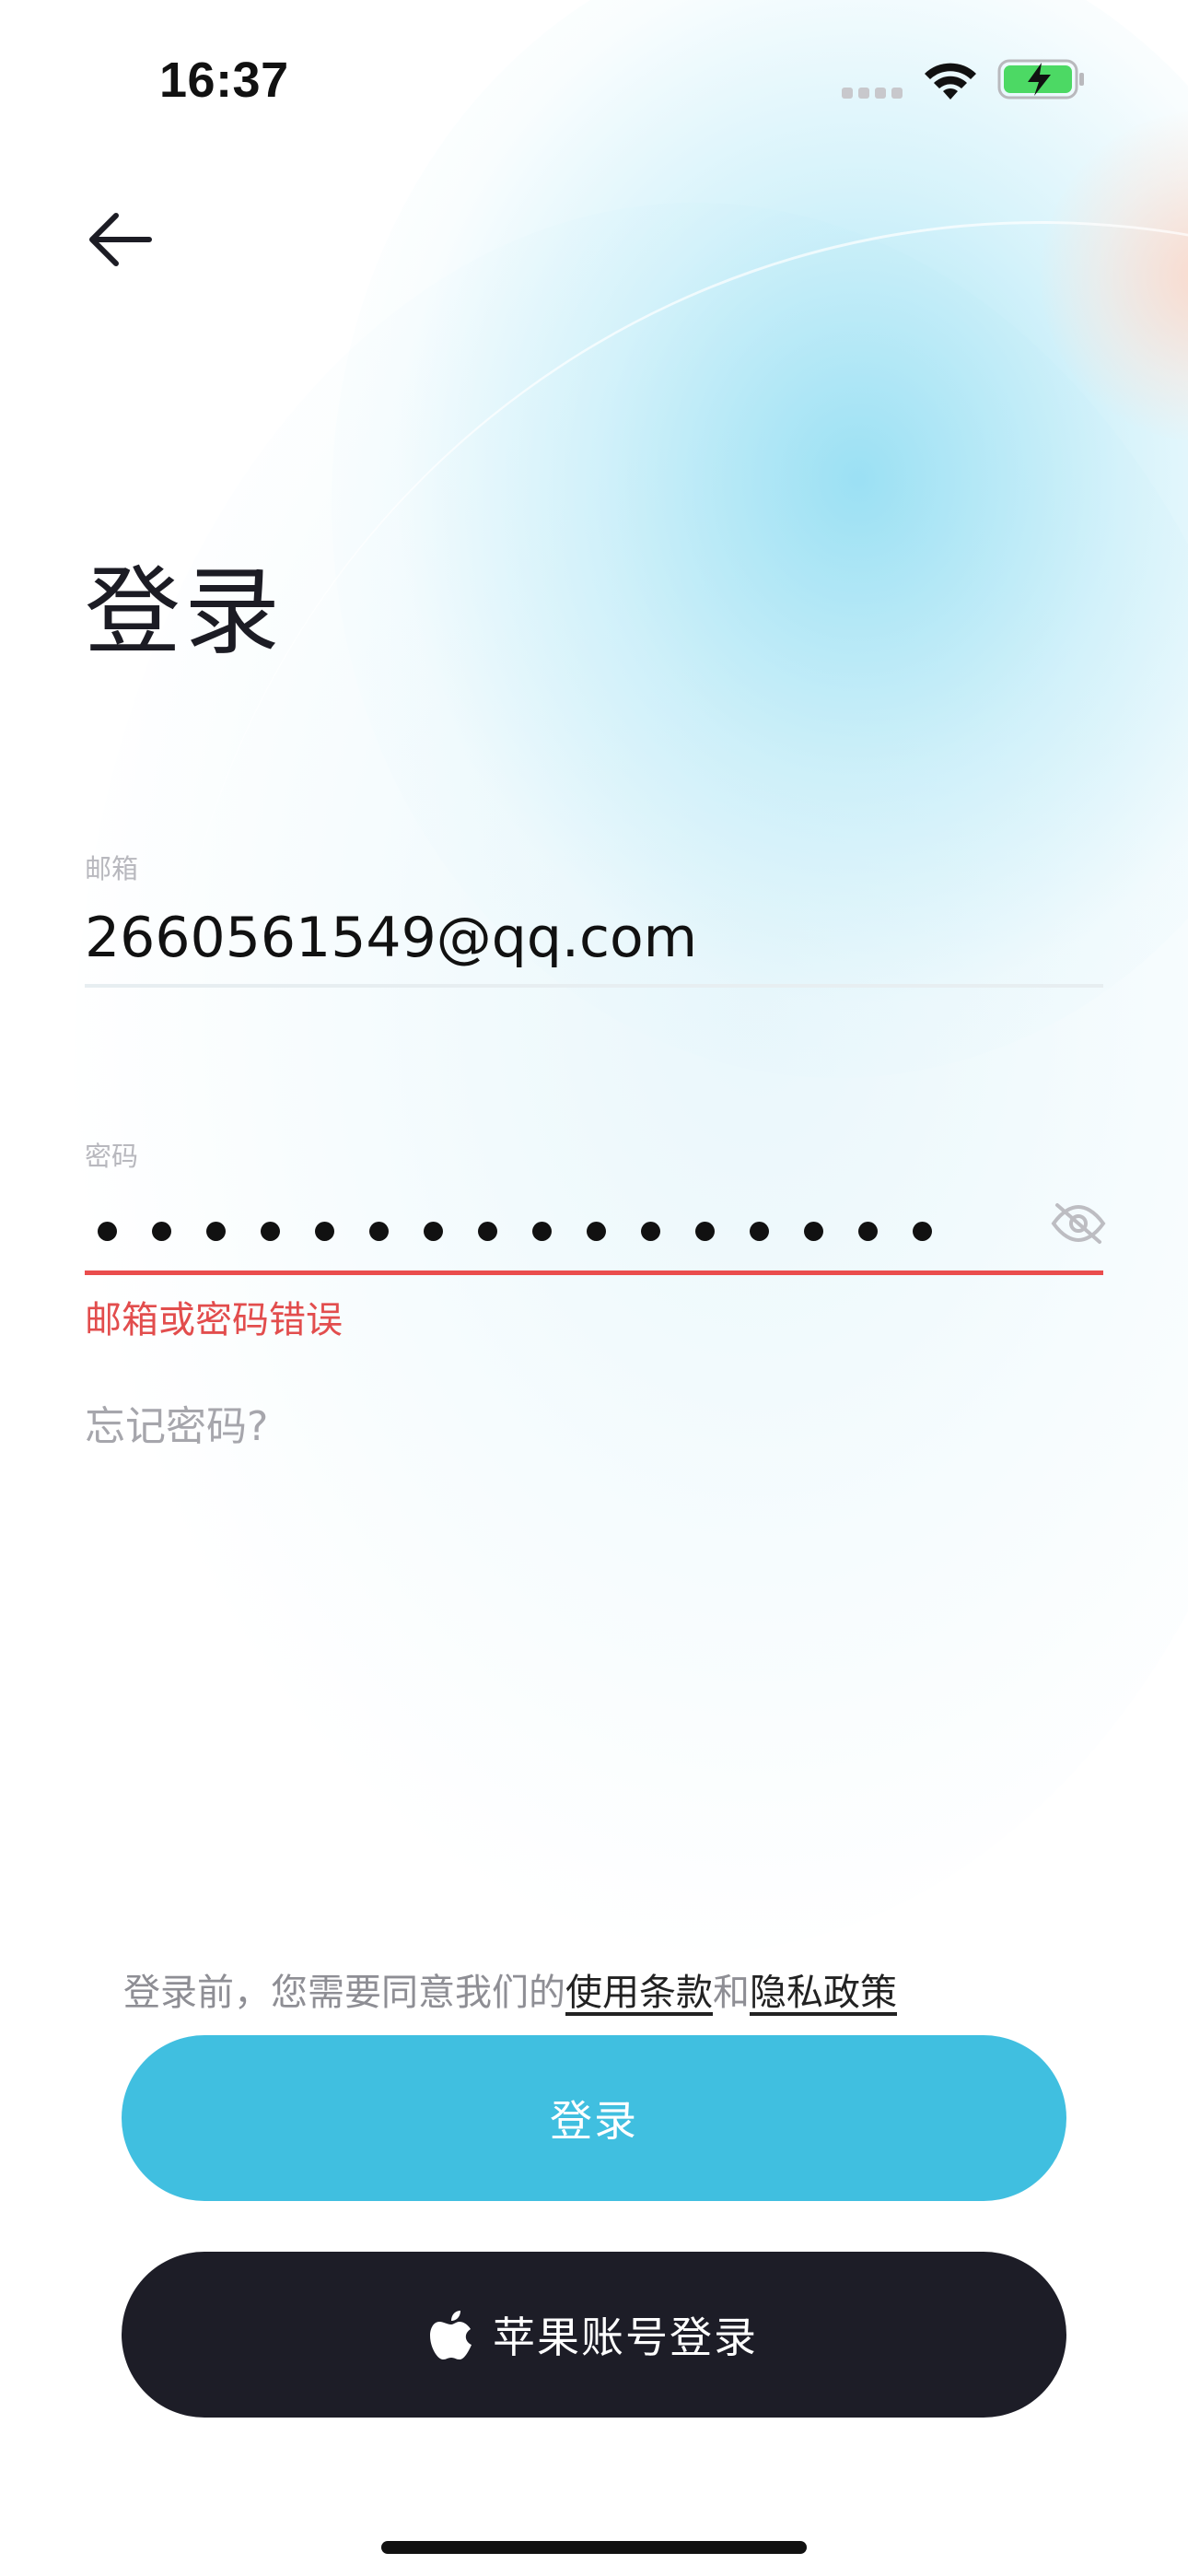  Describe the element at coordinates (594, 937) in the screenshot. I see `email-field` at that location.